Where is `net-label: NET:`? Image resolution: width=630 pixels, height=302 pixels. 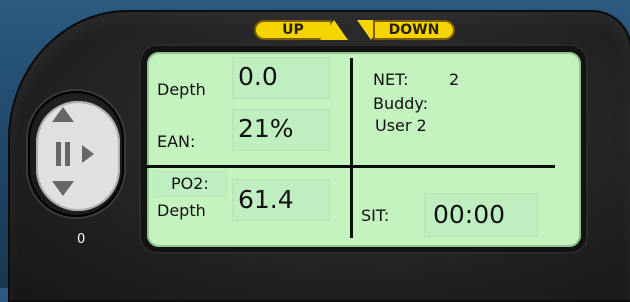 net-label: NET: is located at coordinates (391, 79).